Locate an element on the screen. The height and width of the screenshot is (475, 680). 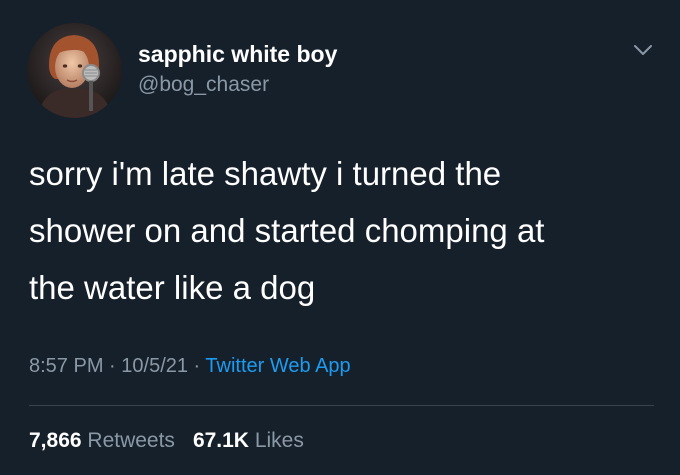
avatar-image is located at coordinates (74, 70).